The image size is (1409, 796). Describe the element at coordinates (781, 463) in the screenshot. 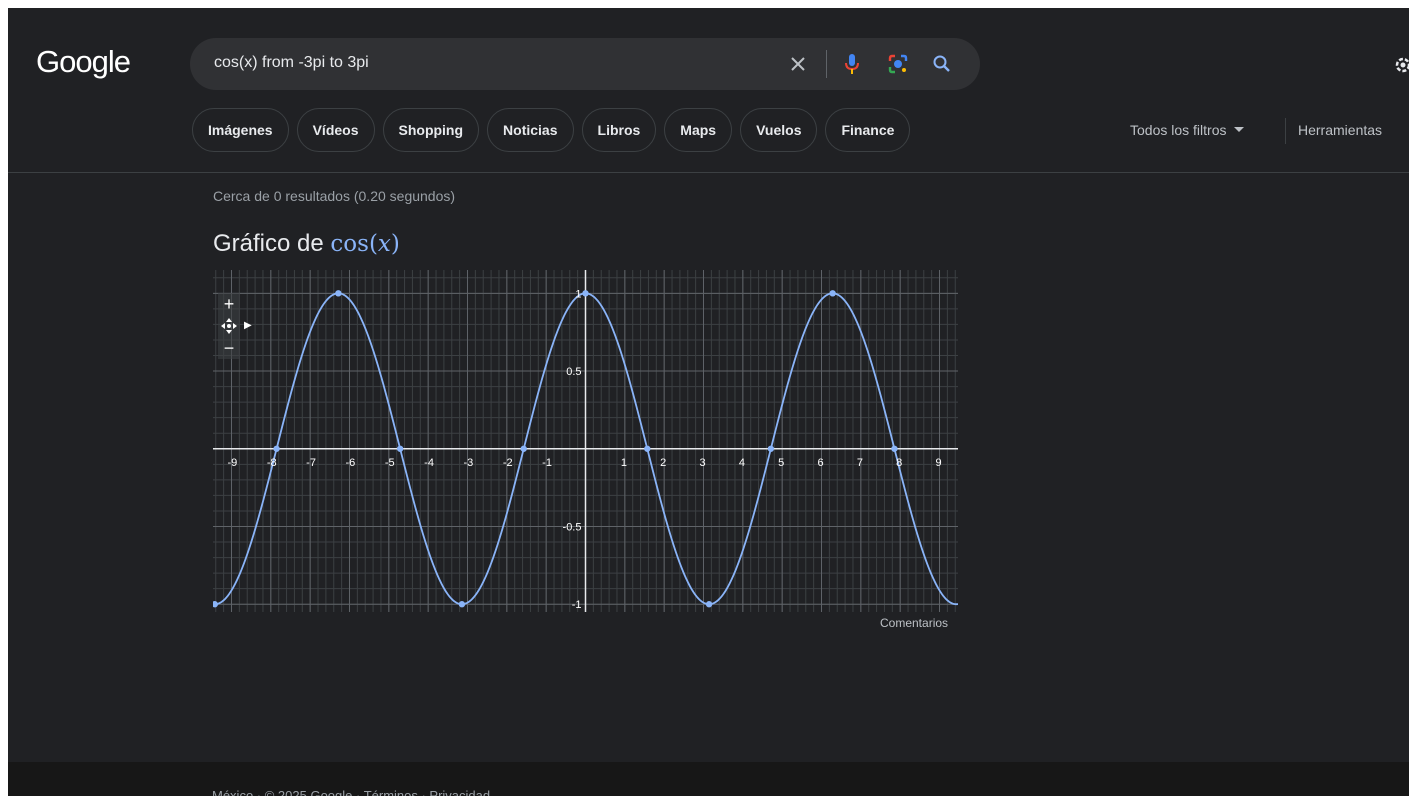

I see `x-tick-label: 5` at that location.